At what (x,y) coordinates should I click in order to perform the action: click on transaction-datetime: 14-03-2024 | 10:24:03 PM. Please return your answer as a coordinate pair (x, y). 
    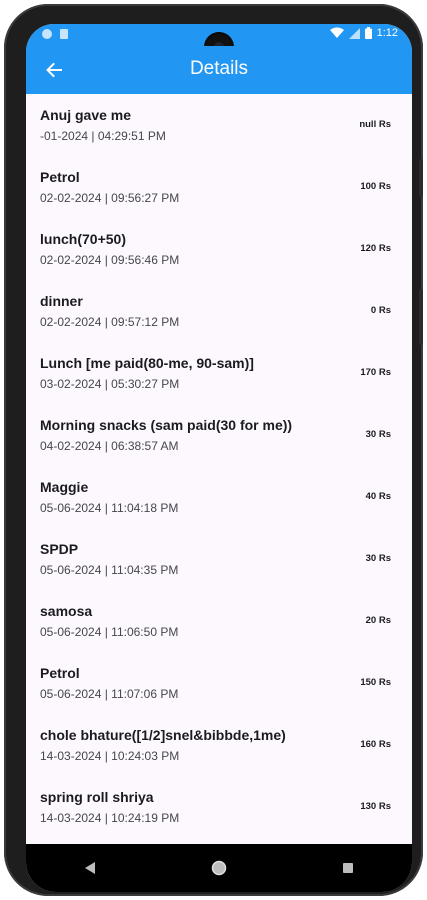
    Looking at the image, I should click on (110, 756).